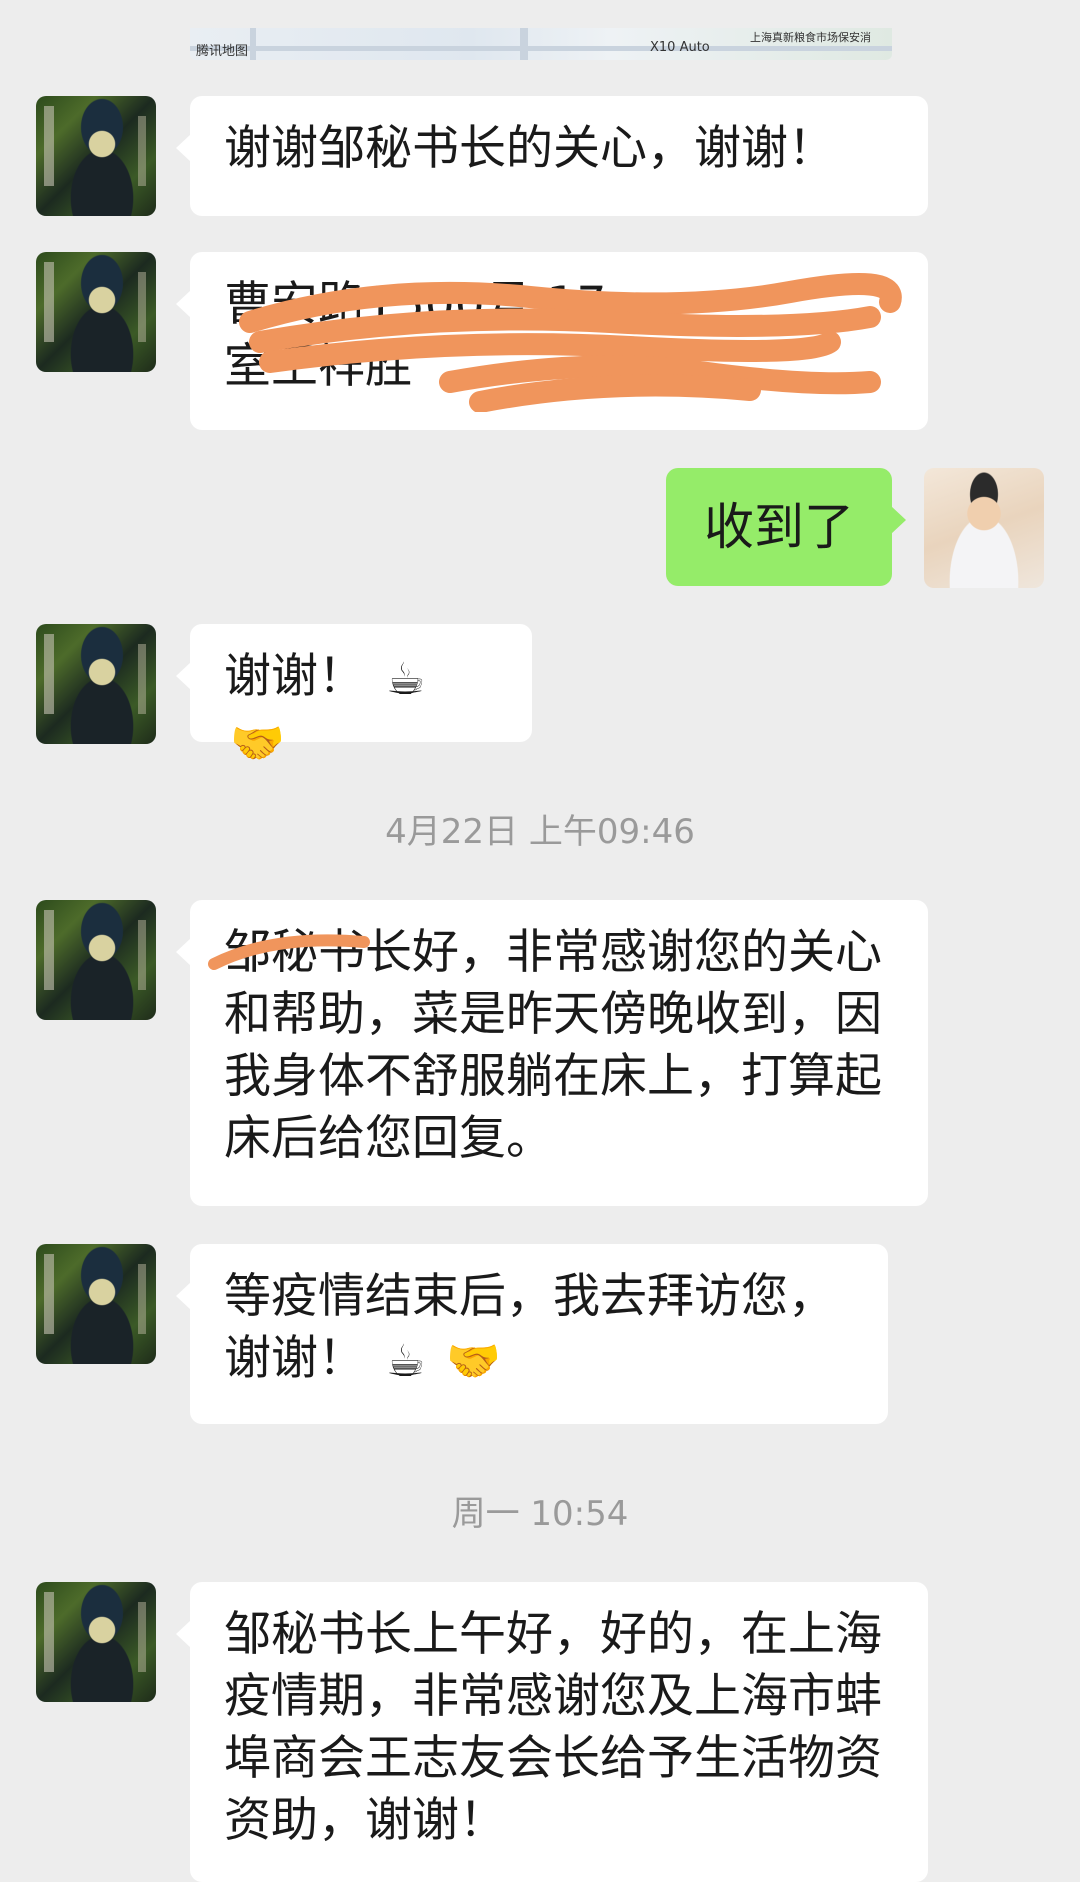  Describe the element at coordinates (415, 304) in the screenshot. I see `message-text: 曹安路1500号 17` at that location.